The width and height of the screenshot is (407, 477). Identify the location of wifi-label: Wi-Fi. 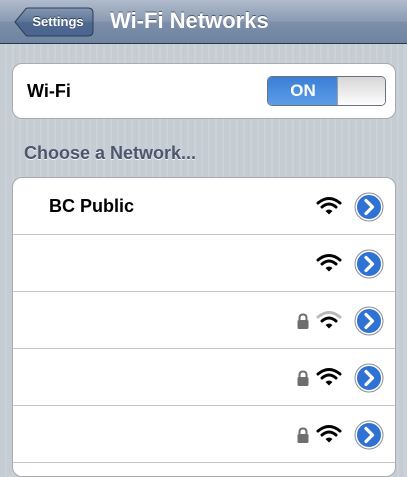
(49, 91).